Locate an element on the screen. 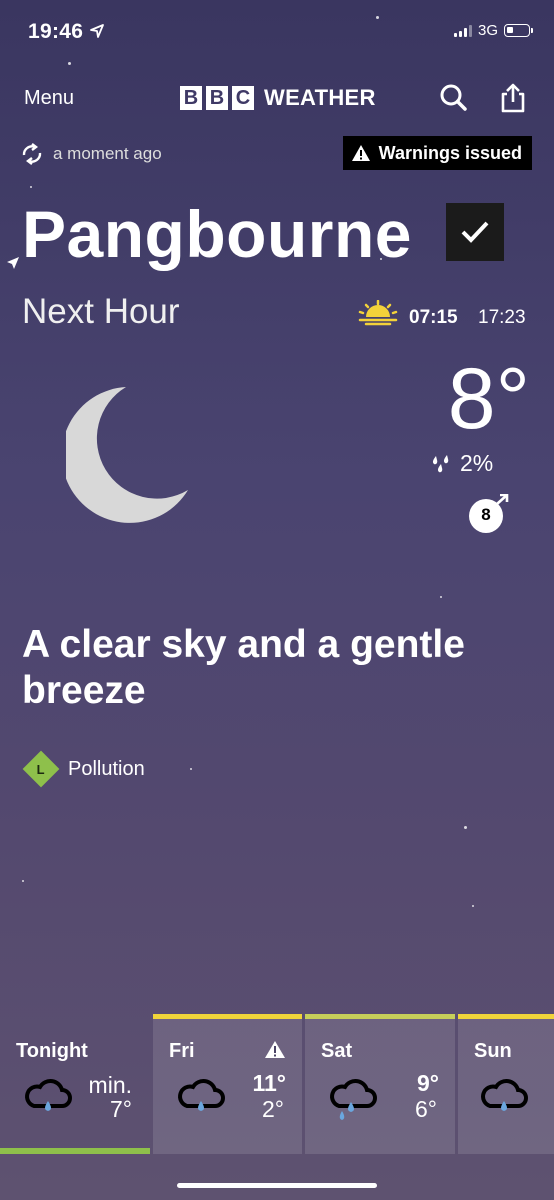 This screenshot has width=554, height=1200. checkmark-icon is located at coordinates (475, 232).